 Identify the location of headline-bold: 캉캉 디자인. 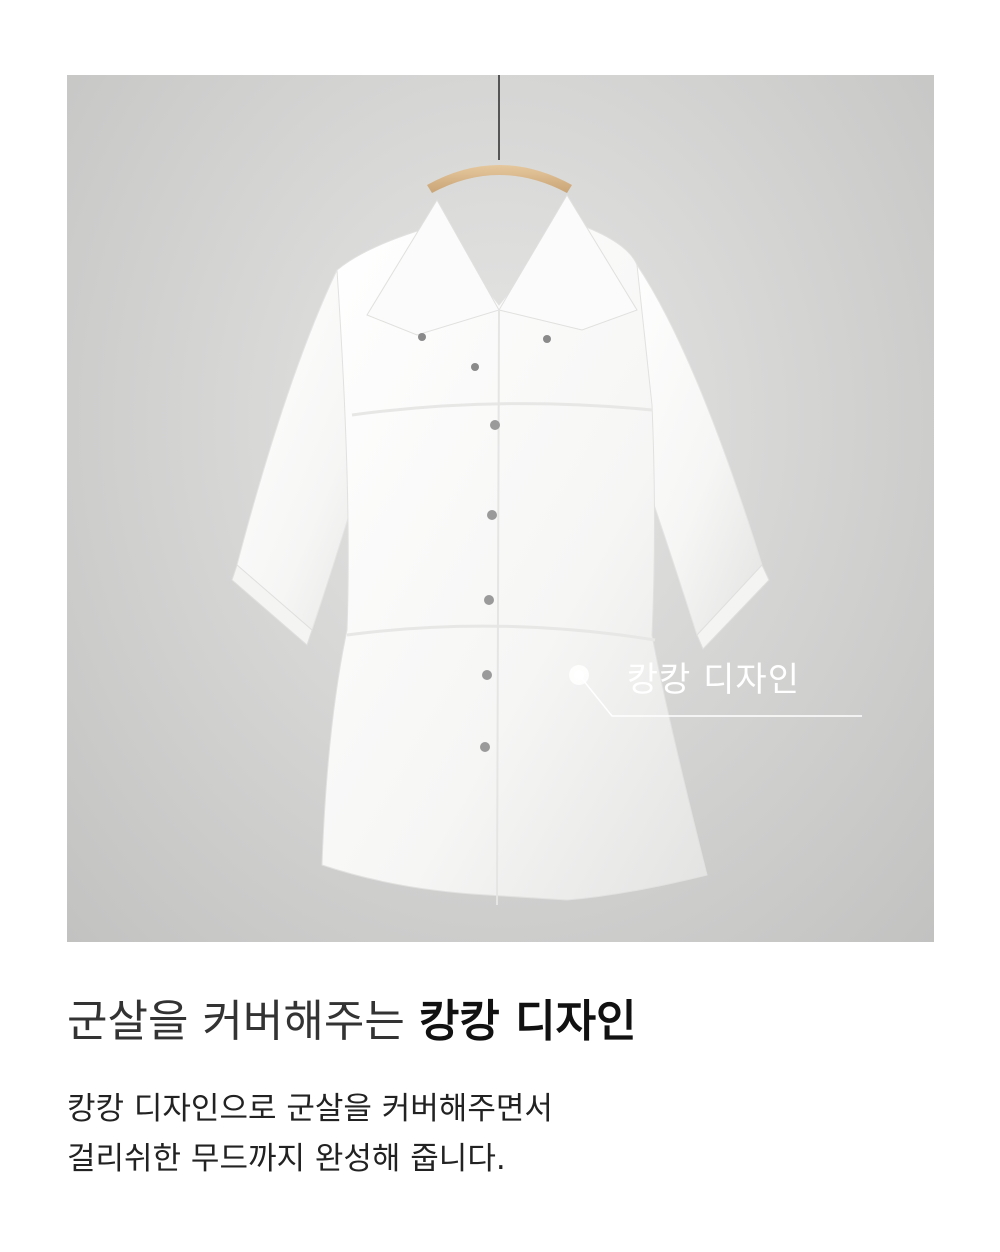
(527, 1021).